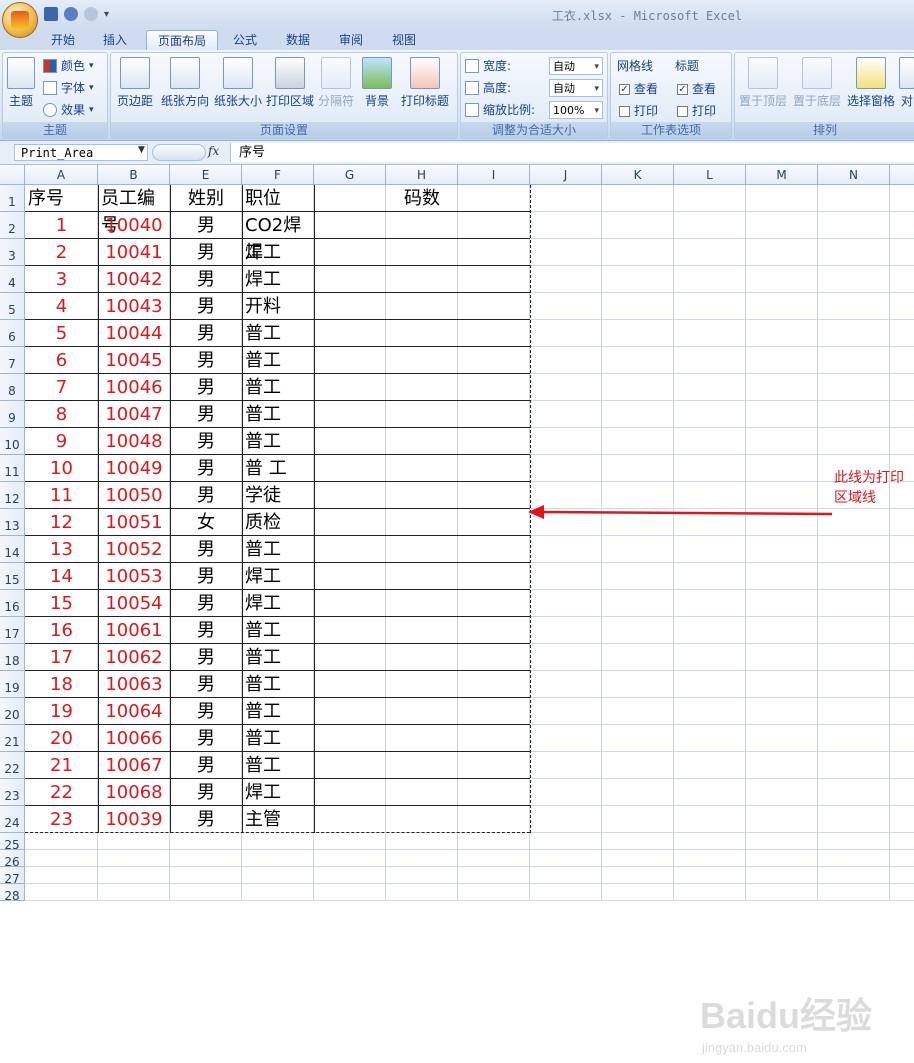 The width and height of the screenshot is (914, 1063). I want to click on theme-effects-button: 效果 ▾, so click(68, 110).